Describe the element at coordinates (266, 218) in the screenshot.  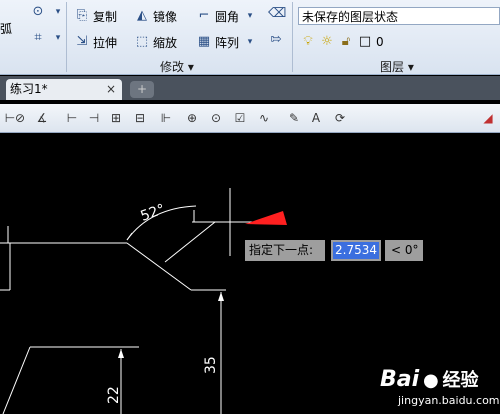
I see `pointer-arrow` at that location.